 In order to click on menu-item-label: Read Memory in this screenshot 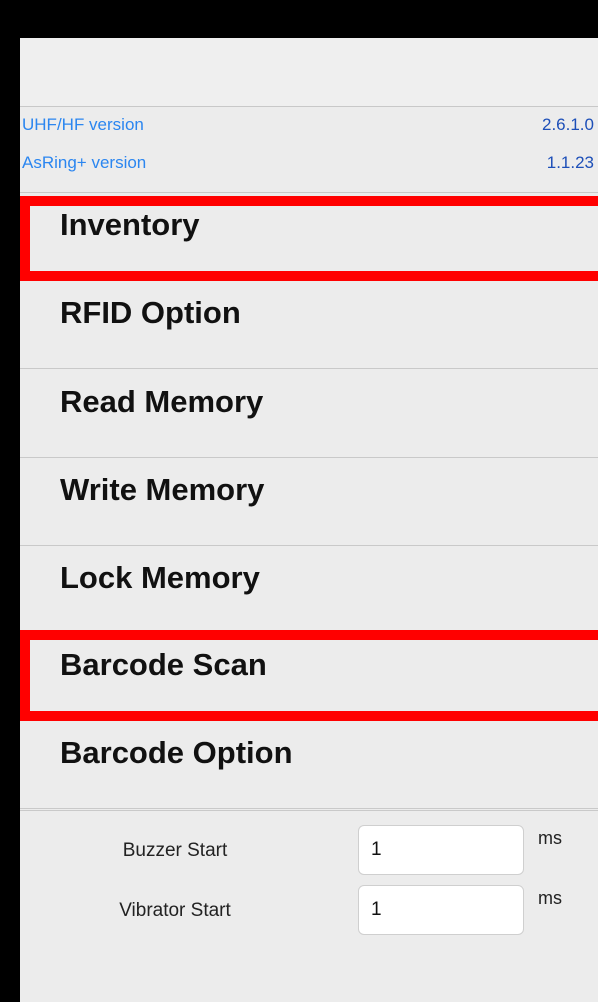, I will do `click(162, 401)`.